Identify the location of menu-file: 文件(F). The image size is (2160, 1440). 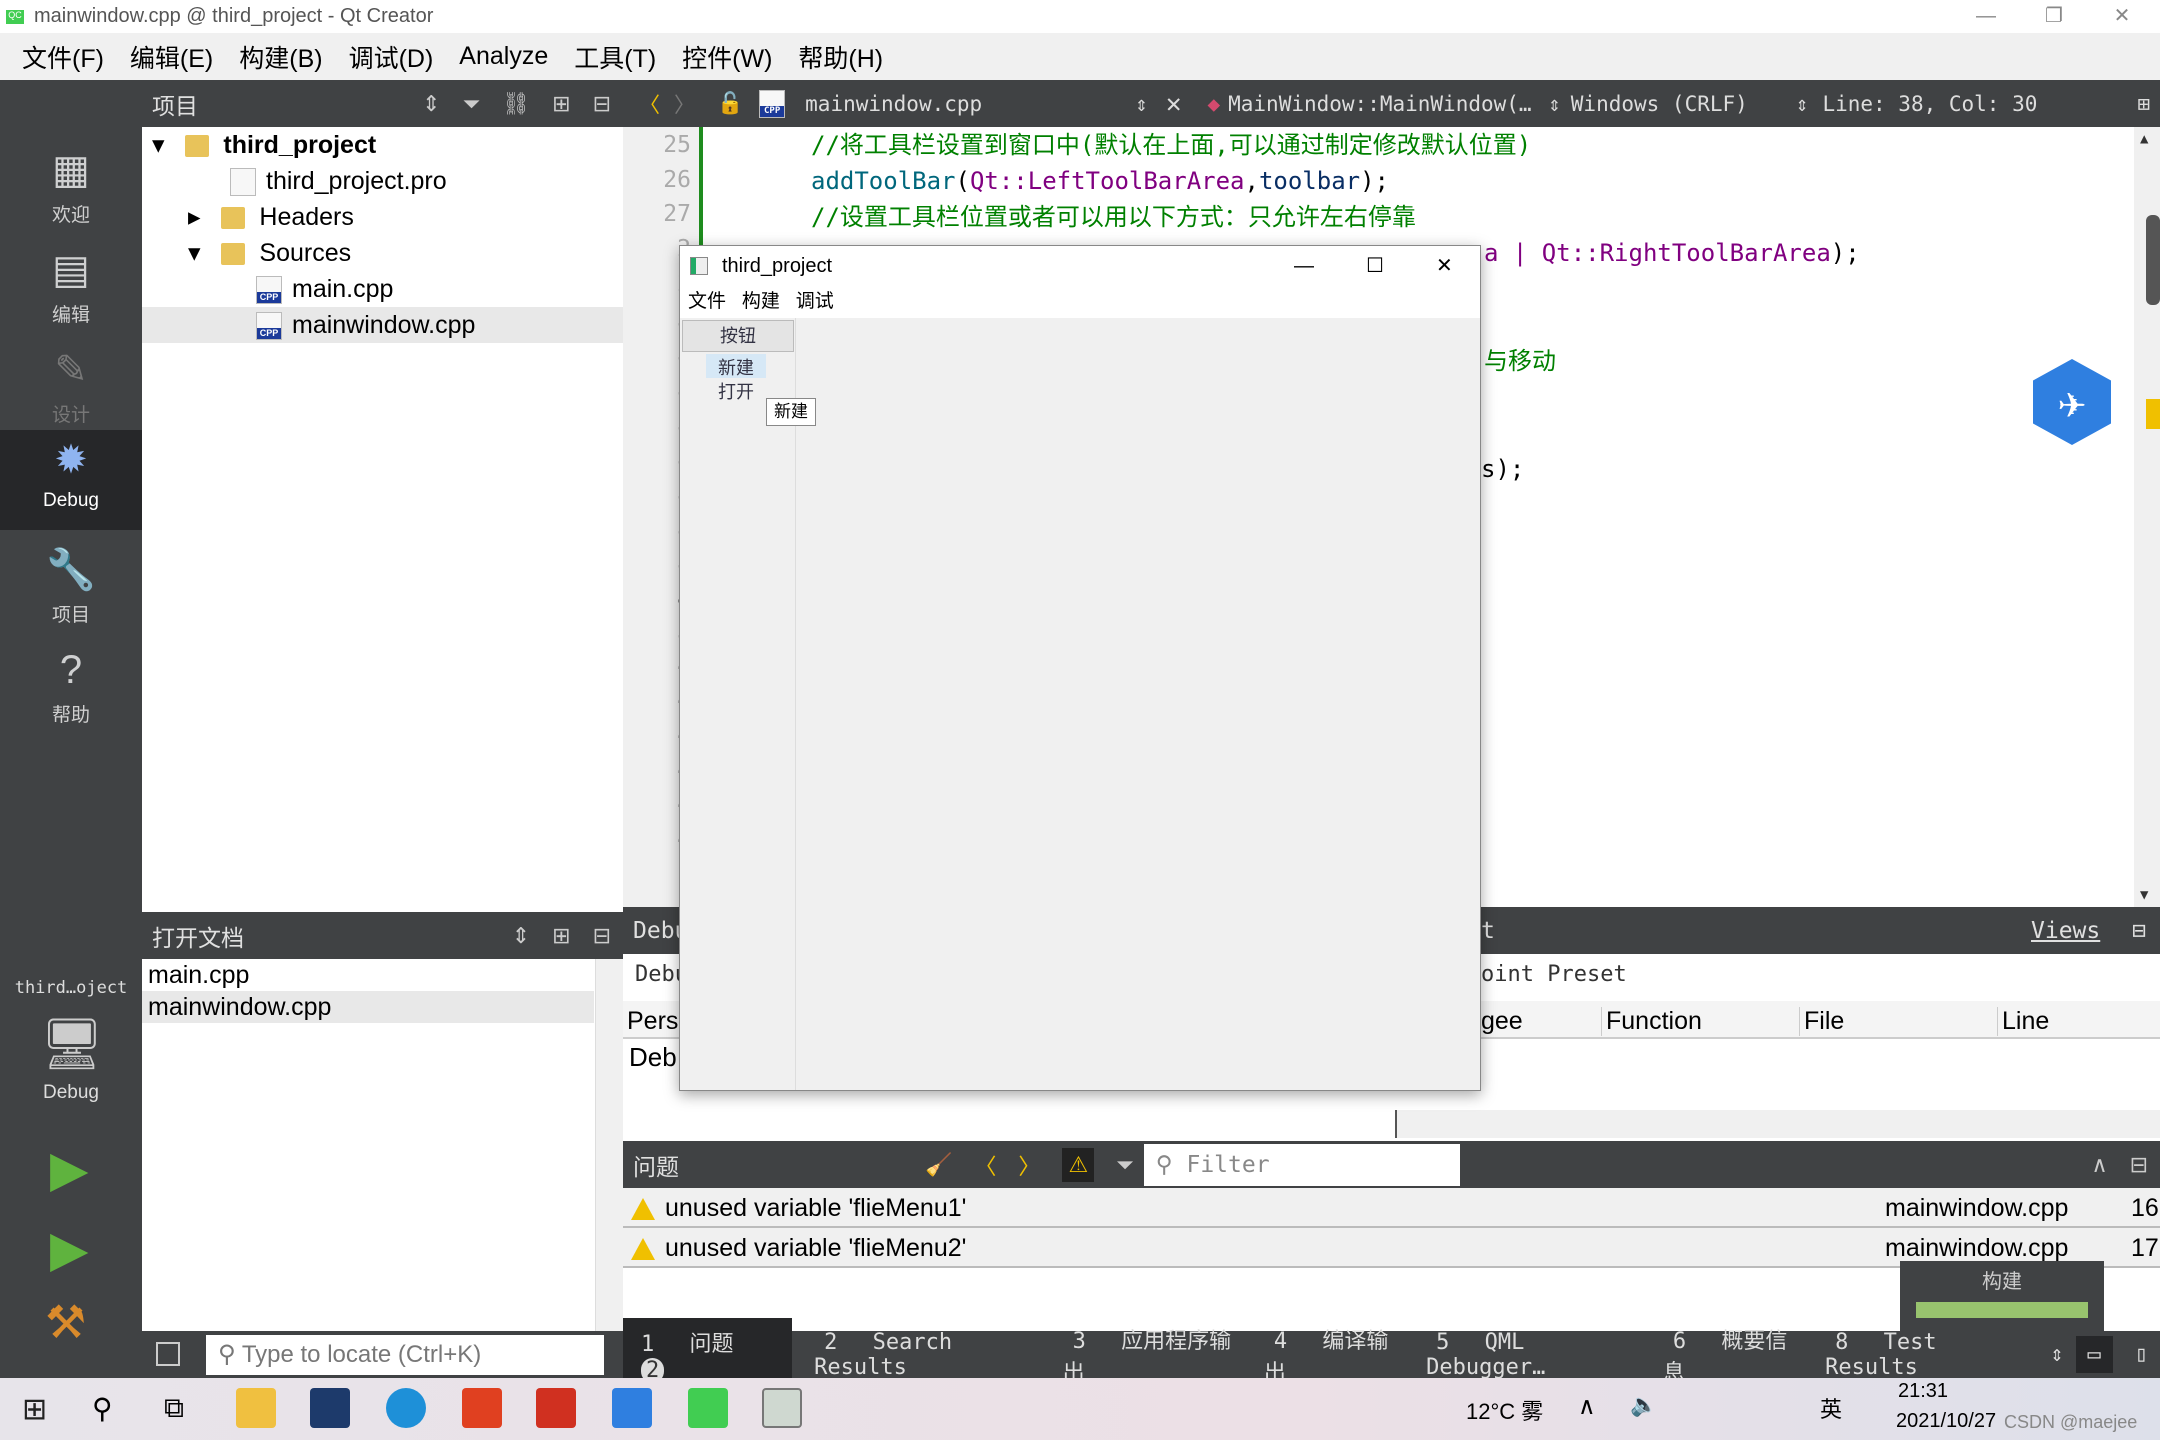
(63, 57).